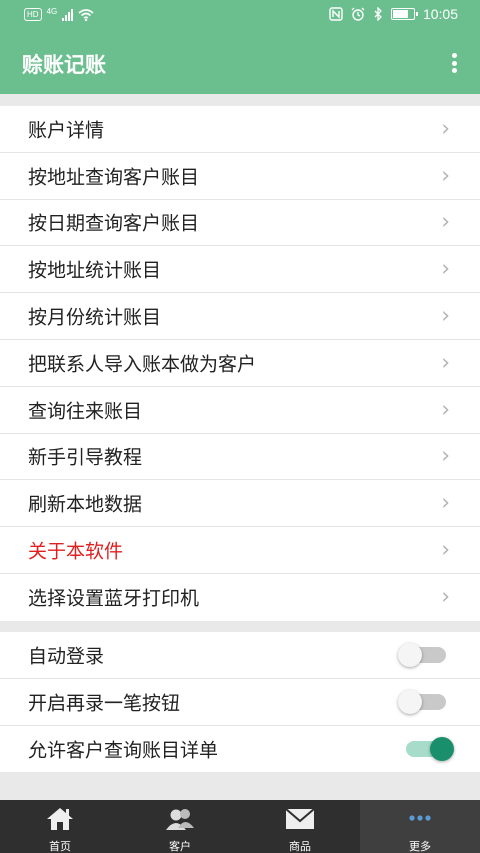 The height and width of the screenshot is (853, 480). What do you see at coordinates (240, 597) in the screenshot?
I see `menu-item: 选择设置蓝牙打印机 ›` at bounding box center [240, 597].